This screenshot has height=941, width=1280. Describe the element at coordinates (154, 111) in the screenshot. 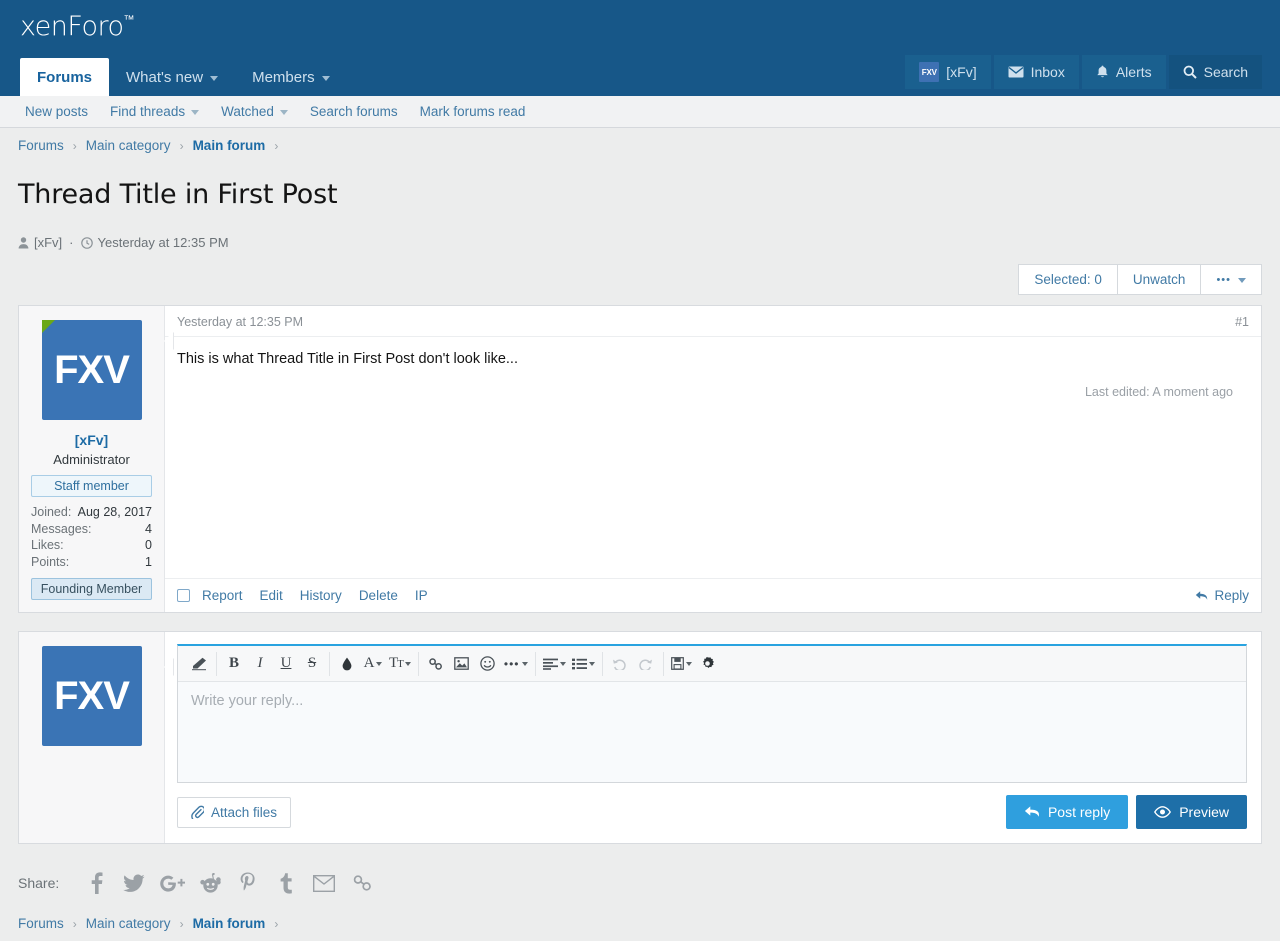

I see `subnav-item-find-threads: Find threads` at that location.